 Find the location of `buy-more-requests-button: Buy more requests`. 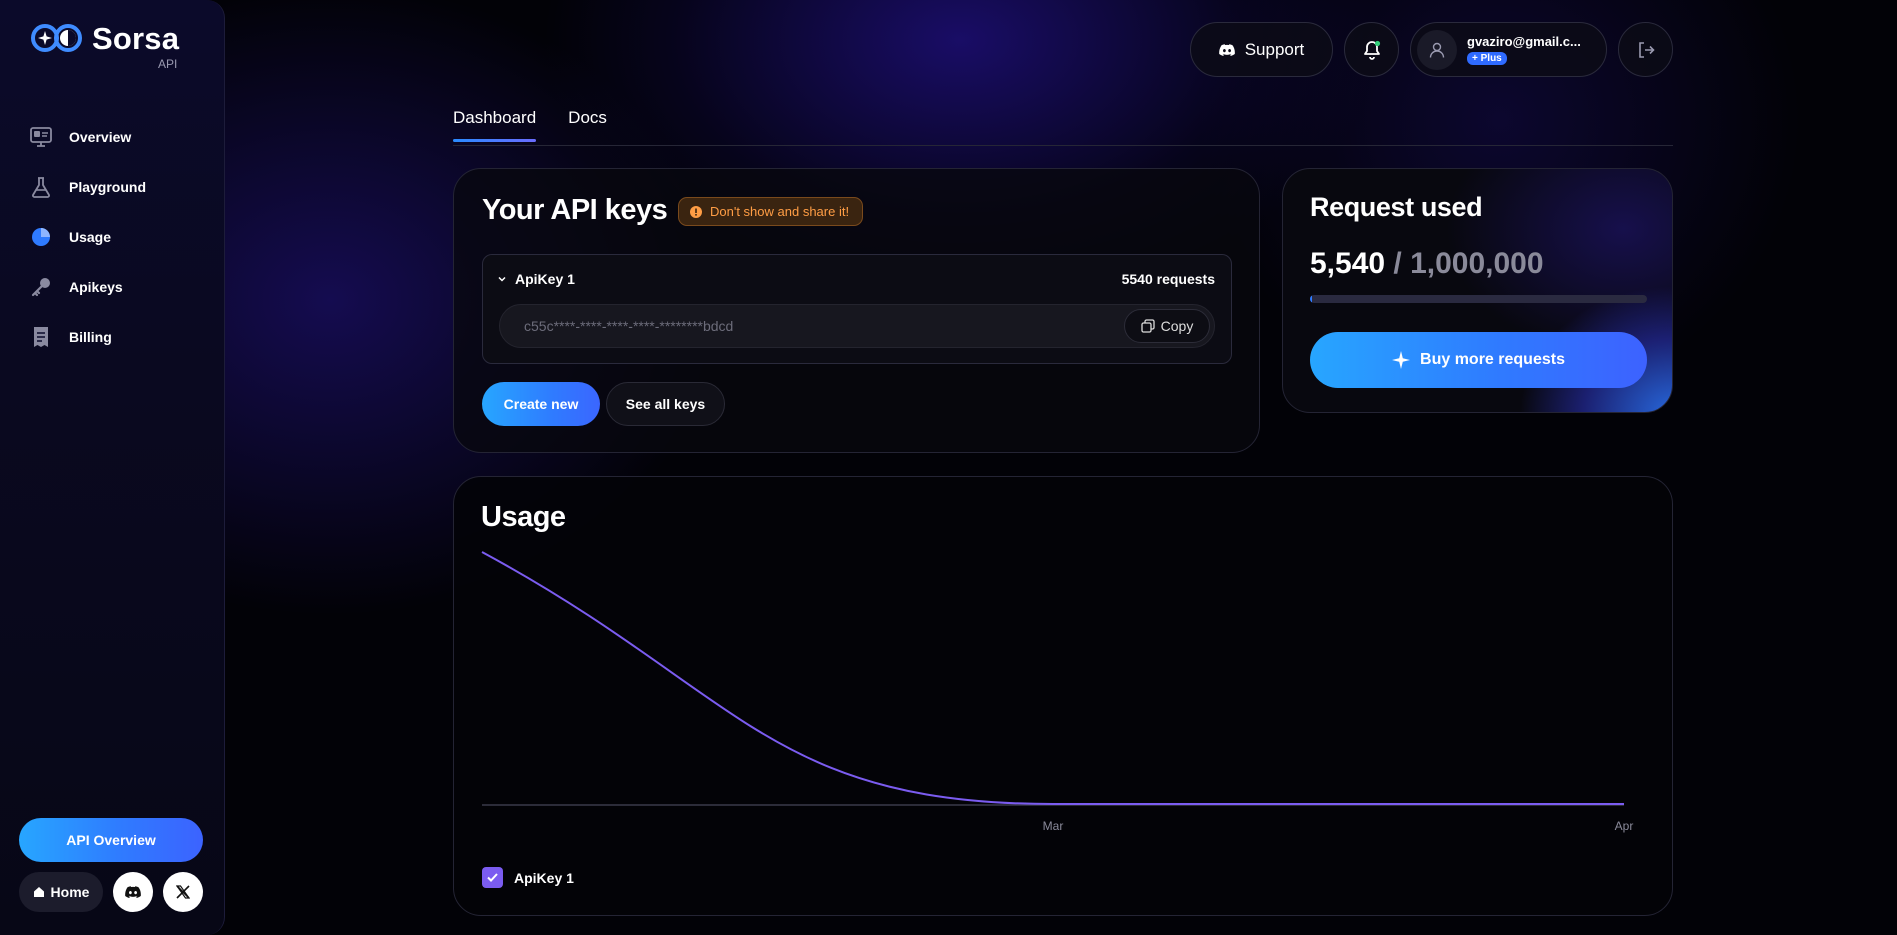

buy-more-requests-button: Buy more requests is located at coordinates (1478, 360).